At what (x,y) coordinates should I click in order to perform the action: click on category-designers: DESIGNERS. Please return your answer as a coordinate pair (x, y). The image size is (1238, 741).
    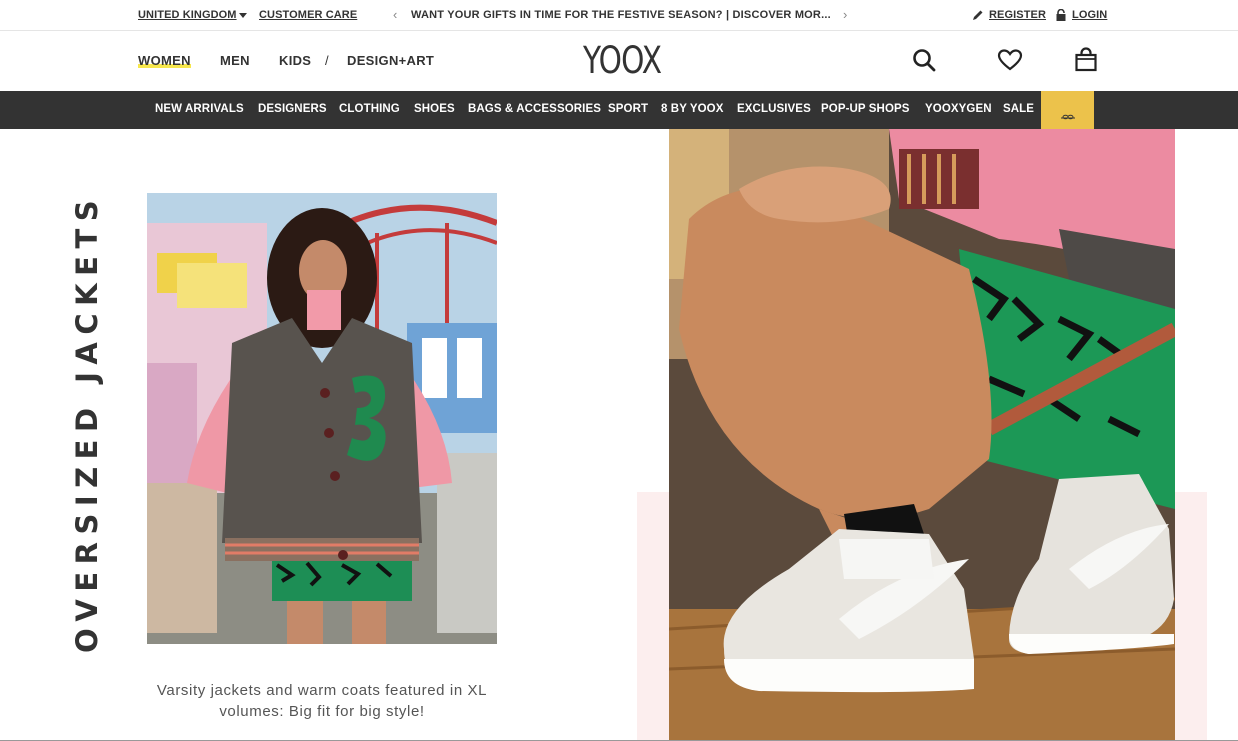
    Looking at the image, I should click on (292, 109).